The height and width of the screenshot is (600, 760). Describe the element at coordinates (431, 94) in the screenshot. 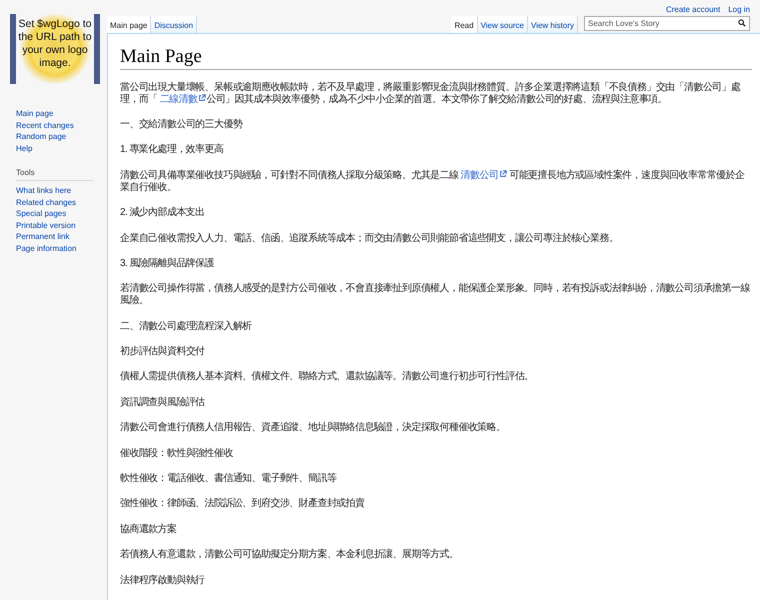

I see `paragraph: 當公司出現大量壞帳、呆帳或逾期應收帳款時，若不及早處理，將嚴重影響現金流與財務體質。許多企業選擇將這類「不良債務」交由「清數公司」處理，而「 二線清數 公司」因其成本與效率優勢，成為不少中小企業的首選。本文帶你了解交給清數公司的好處、流程與注意事項。` at that location.